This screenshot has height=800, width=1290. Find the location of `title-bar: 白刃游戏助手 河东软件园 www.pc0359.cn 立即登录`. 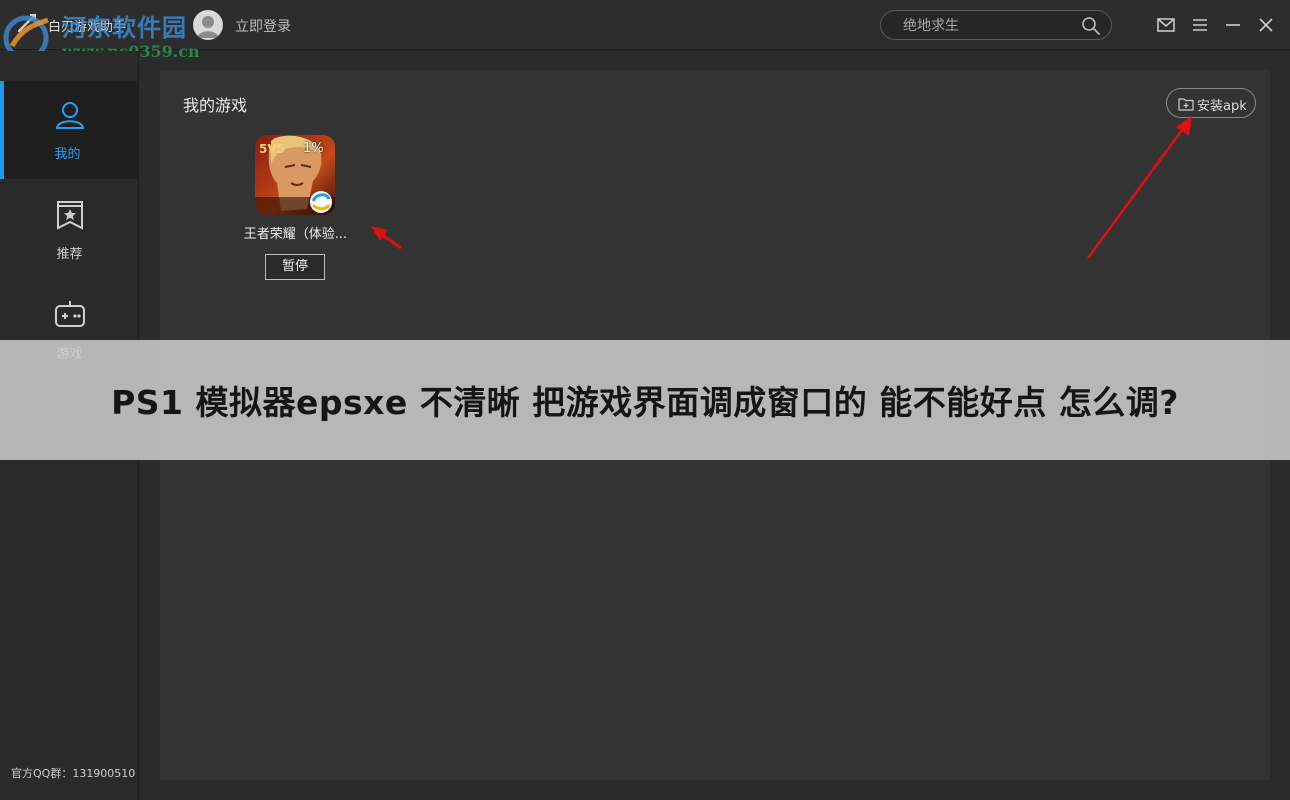

title-bar: 白刃游戏助手 河东软件园 www.pc0359.cn 立即登录 is located at coordinates (645, 30).